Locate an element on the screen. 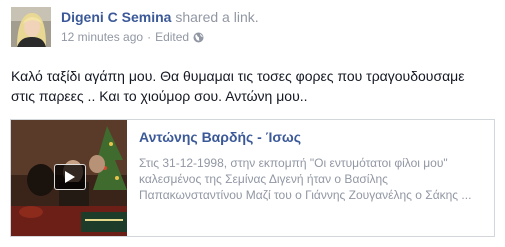 Image resolution: width=505 pixels, height=247 pixels. play-icon is located at coordinates (70, 177).